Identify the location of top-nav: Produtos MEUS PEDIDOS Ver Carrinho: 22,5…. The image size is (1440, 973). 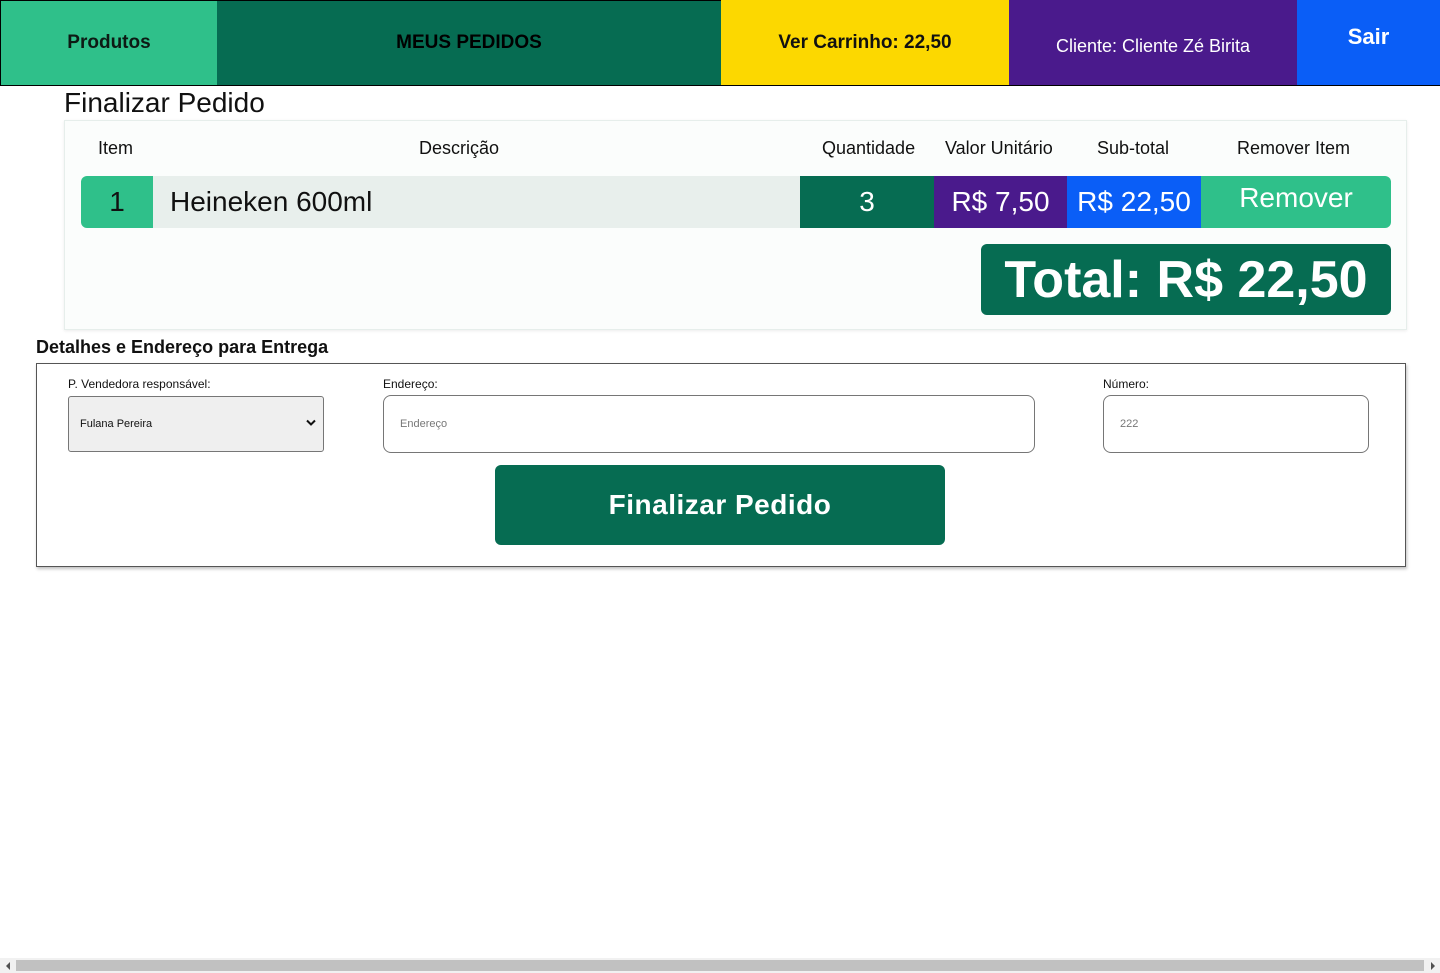
(720, 43).